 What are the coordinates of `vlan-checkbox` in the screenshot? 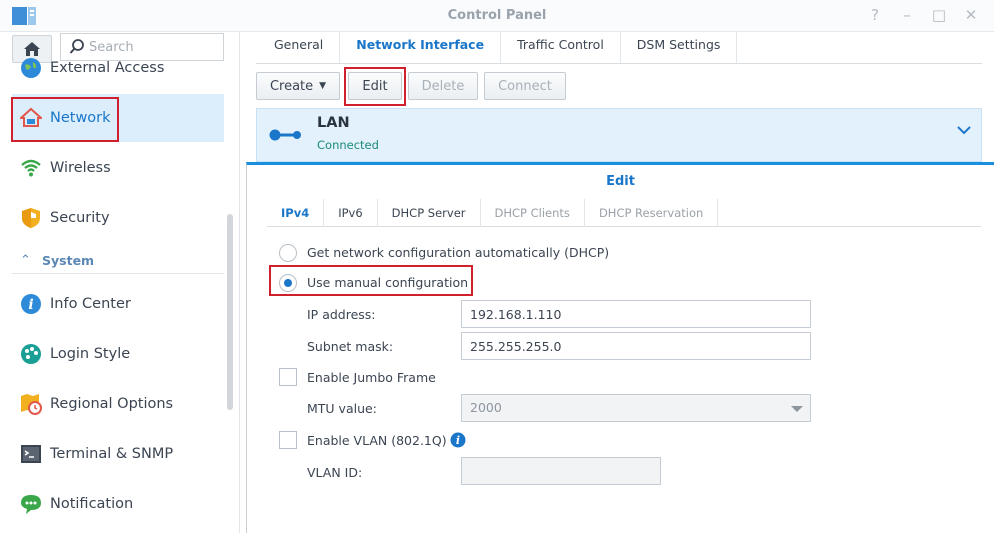 It's located at (288, 440).